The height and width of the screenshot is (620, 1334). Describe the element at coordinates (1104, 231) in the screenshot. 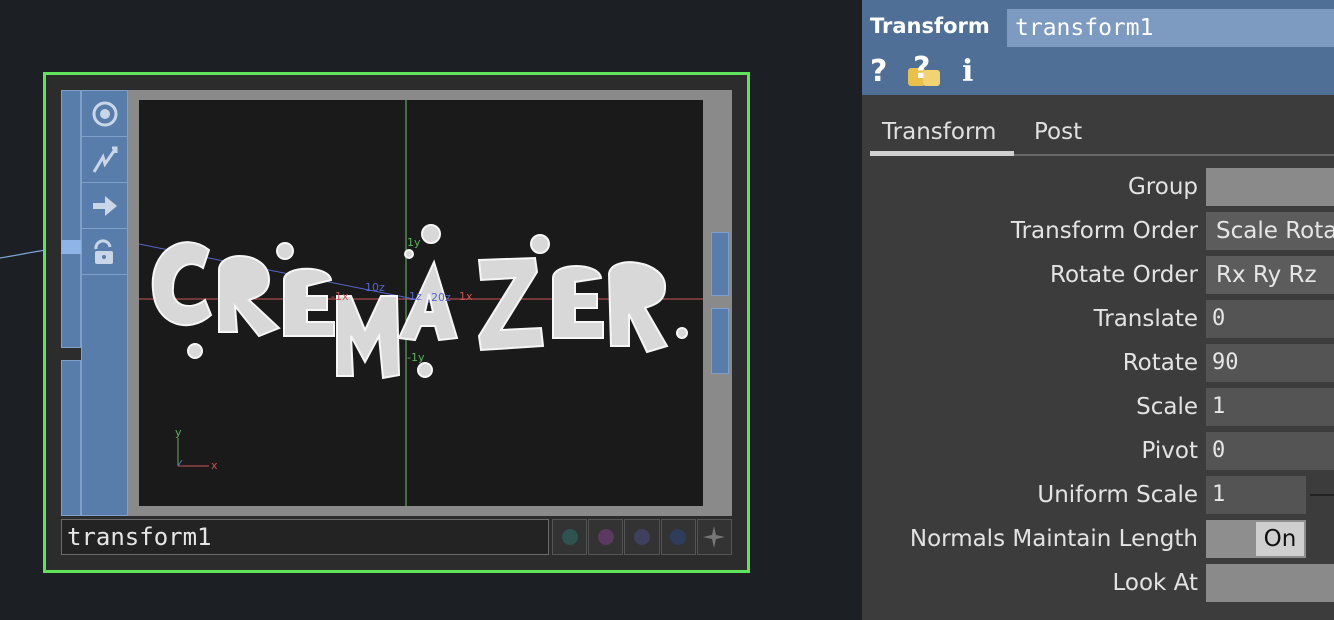

I see `param-label: Transform Order` at that location.